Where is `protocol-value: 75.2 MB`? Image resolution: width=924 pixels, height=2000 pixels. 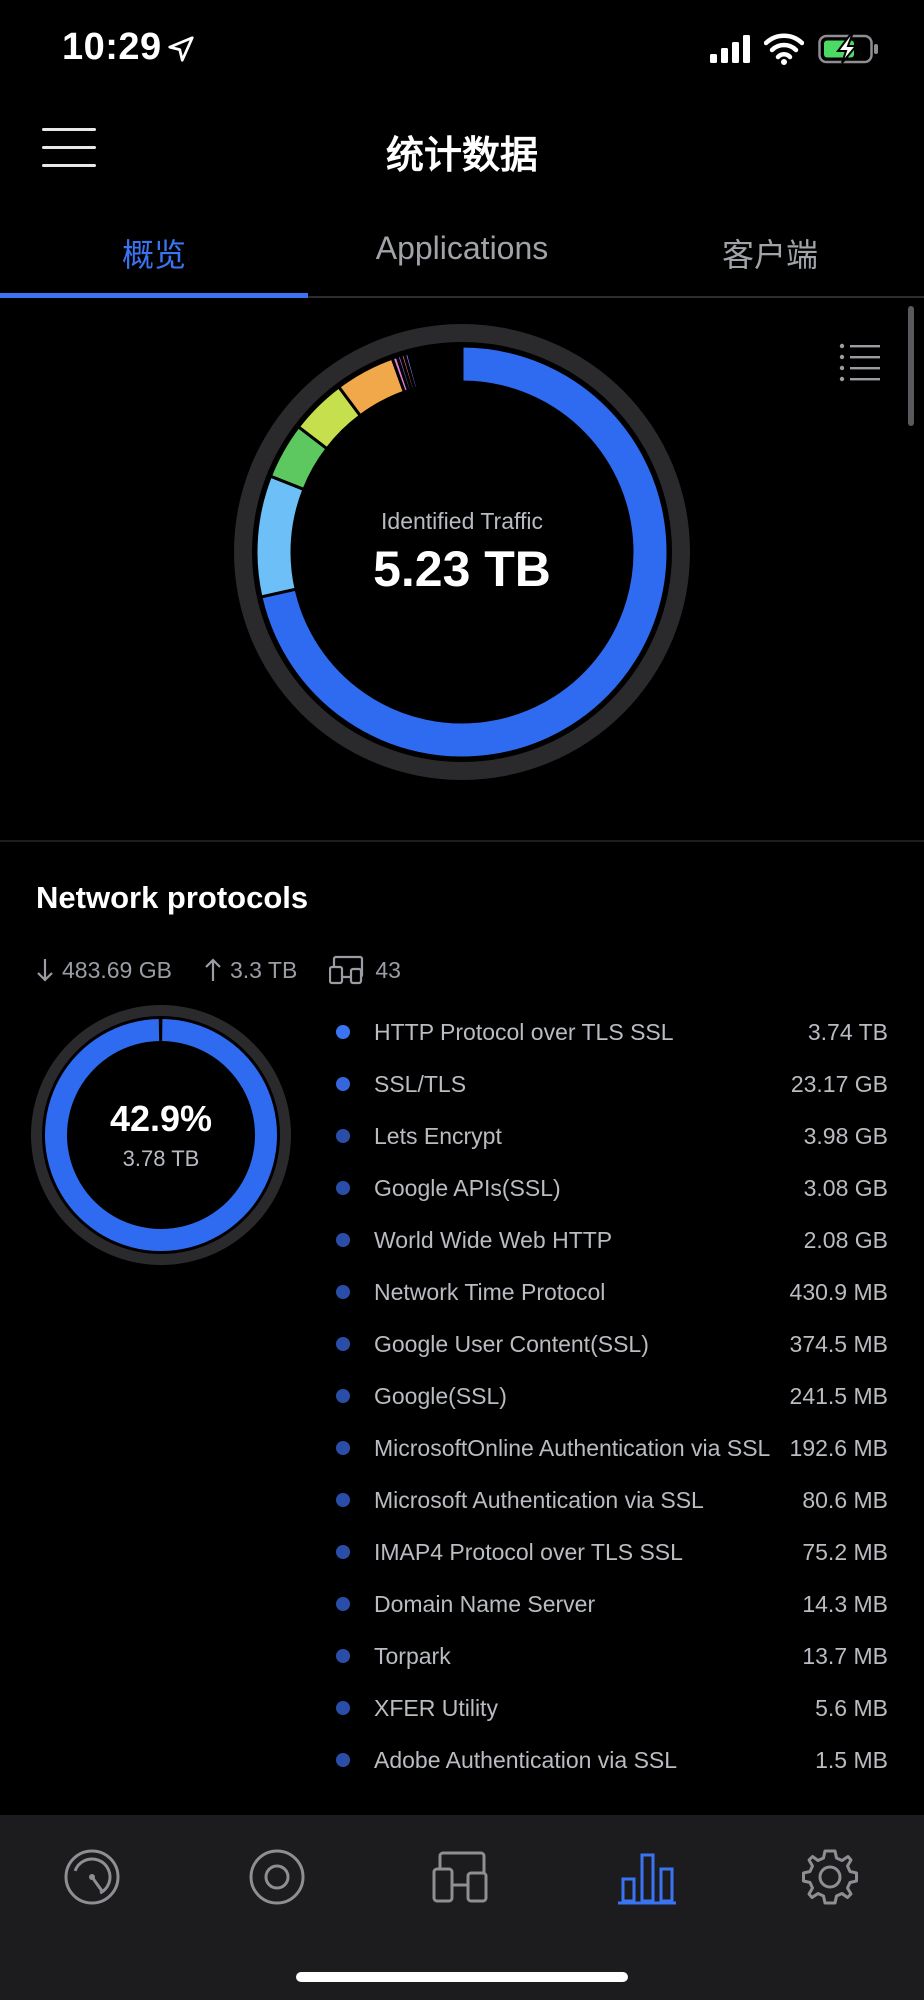
protocol-value: 75.2 MB is located at coordinates (845, 1551).